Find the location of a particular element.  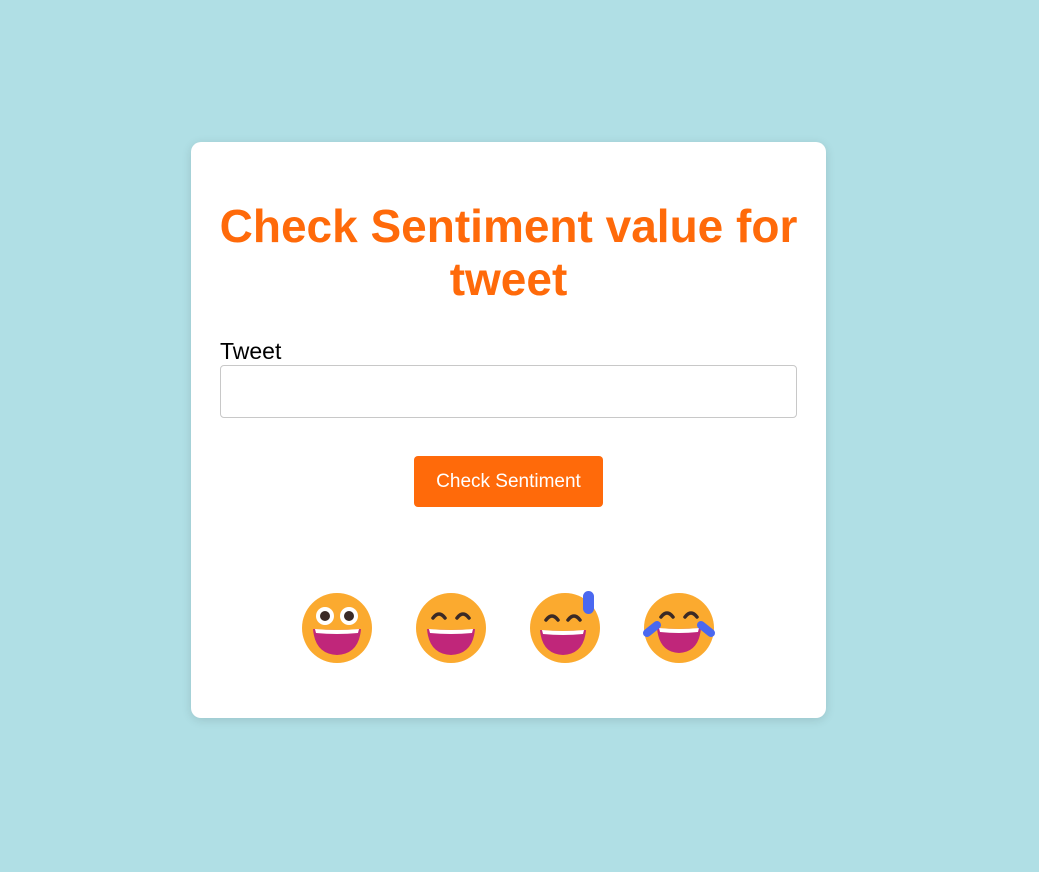

check-sentiment-button: Check Sentiment is located at coordinates (508, 481).